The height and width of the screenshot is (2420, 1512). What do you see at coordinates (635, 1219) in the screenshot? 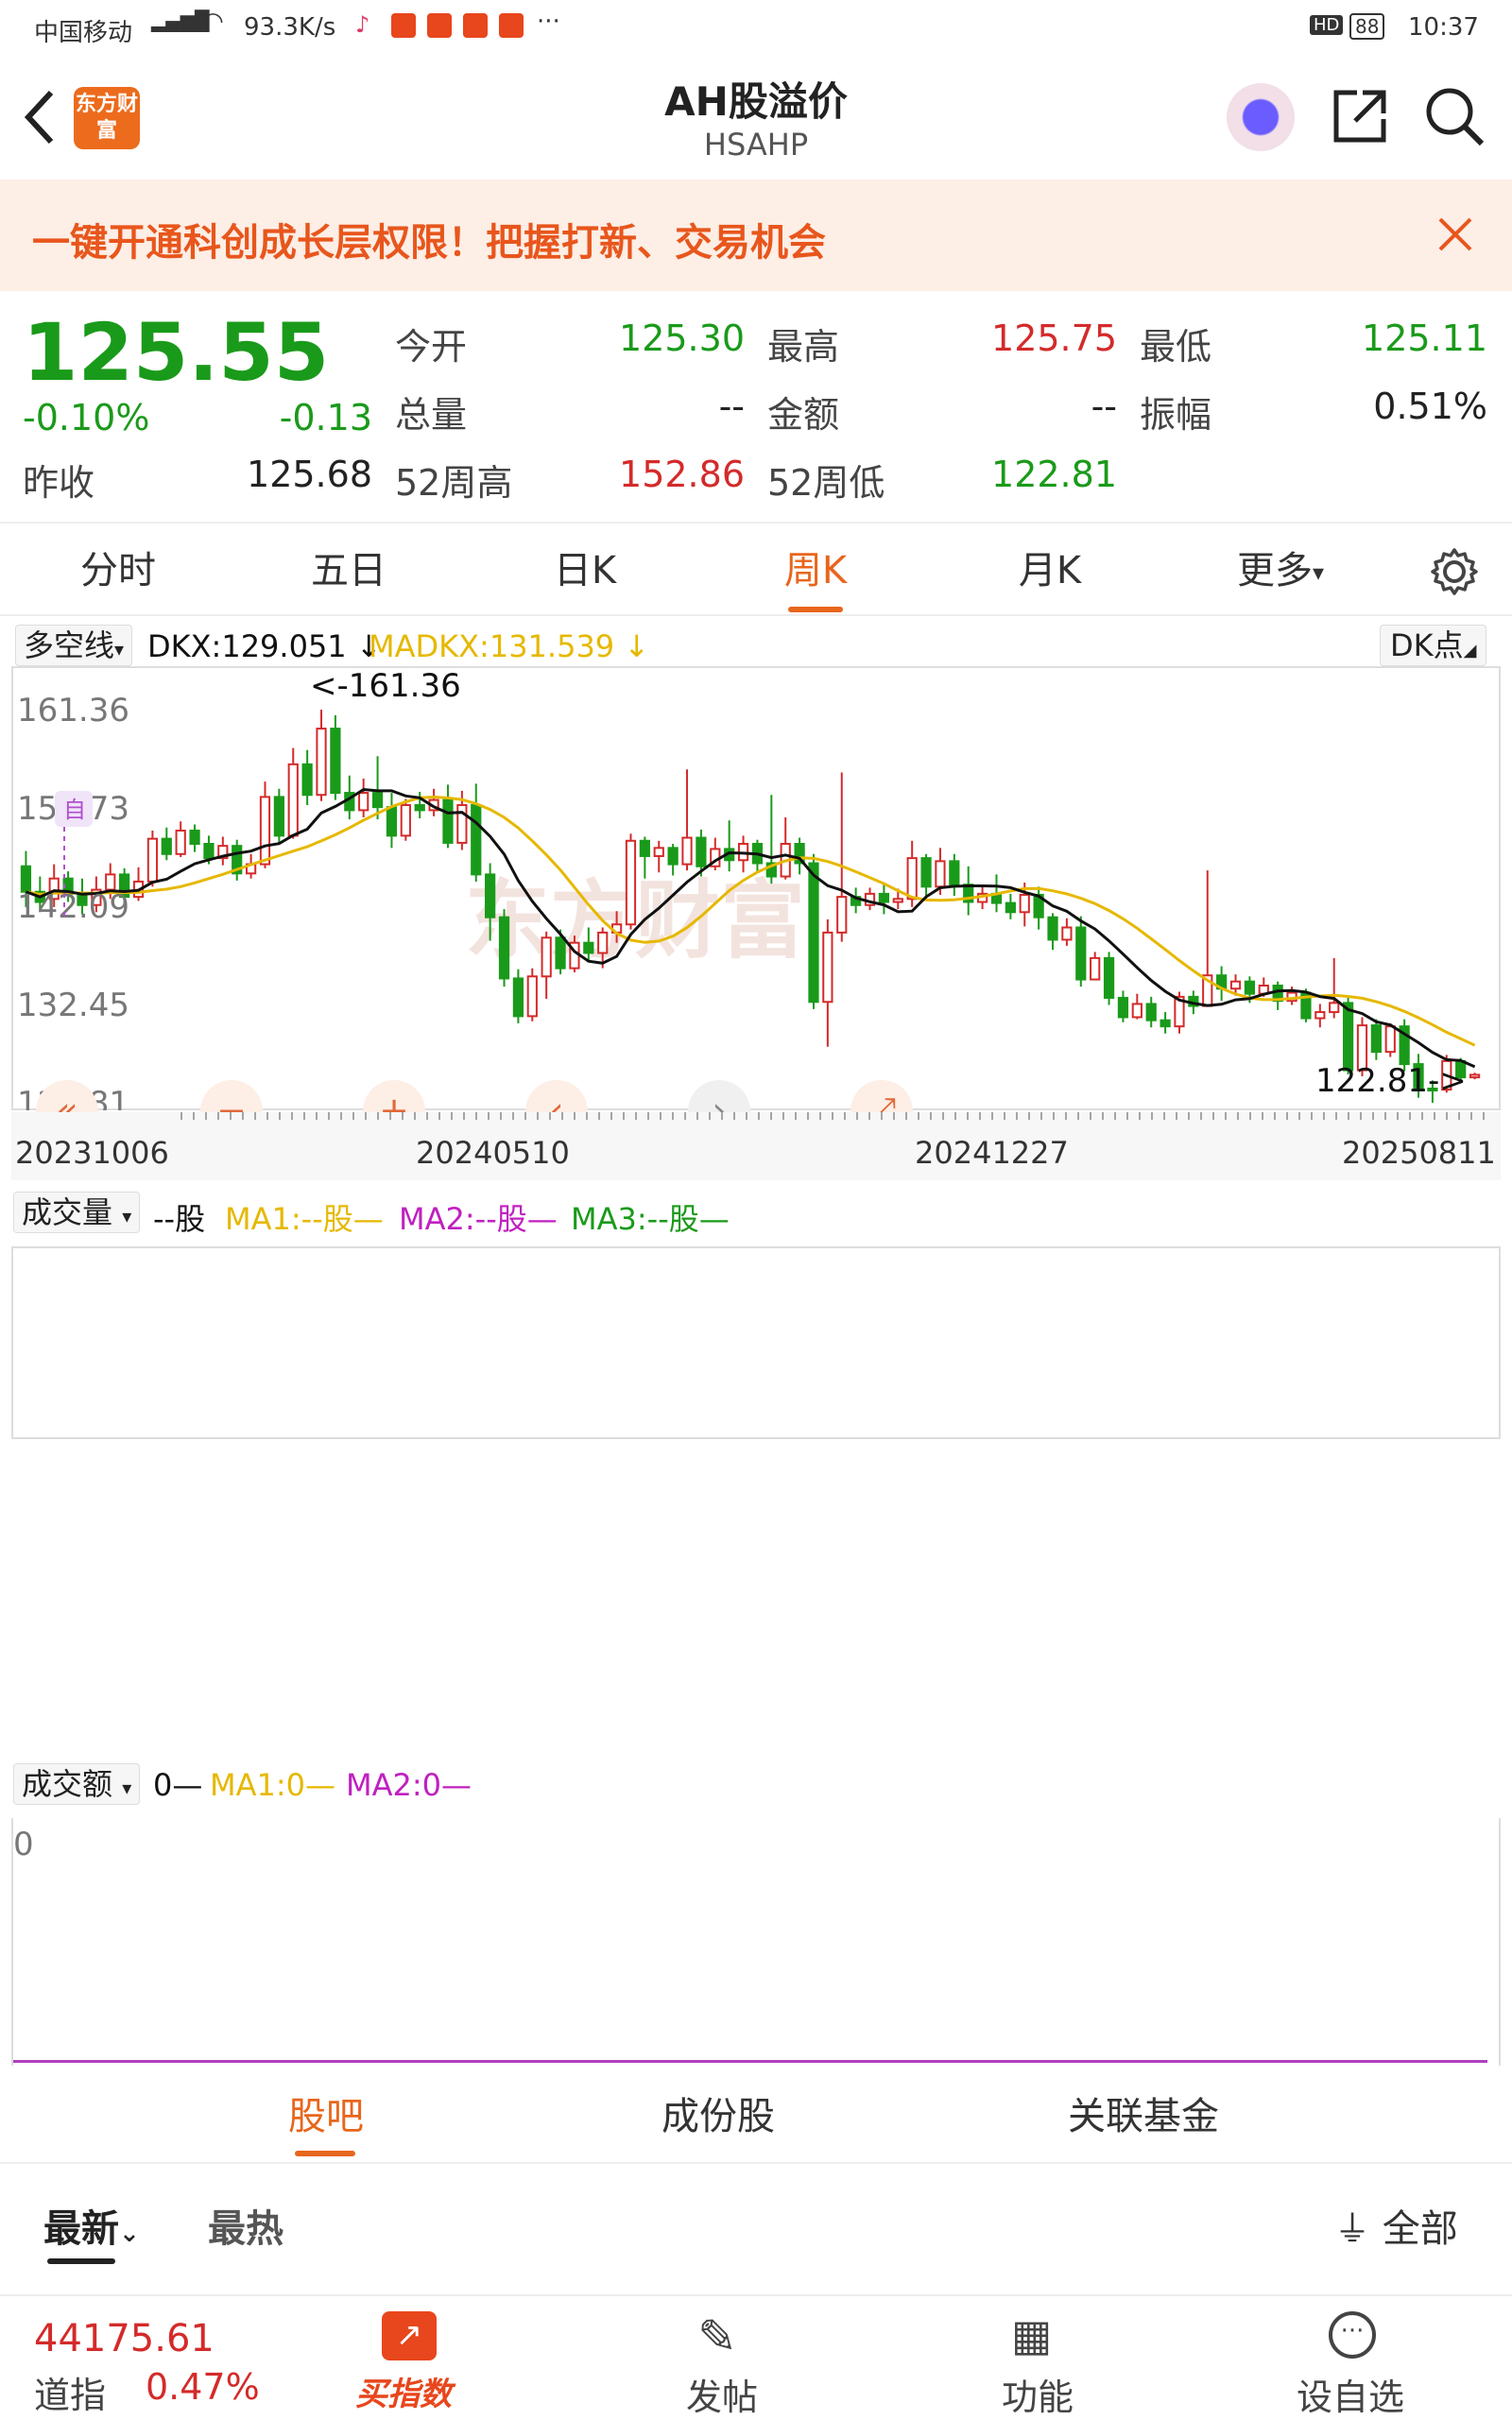
I see `volume-ma3-text: MA3:--股` at bounding box center [635, 1219].